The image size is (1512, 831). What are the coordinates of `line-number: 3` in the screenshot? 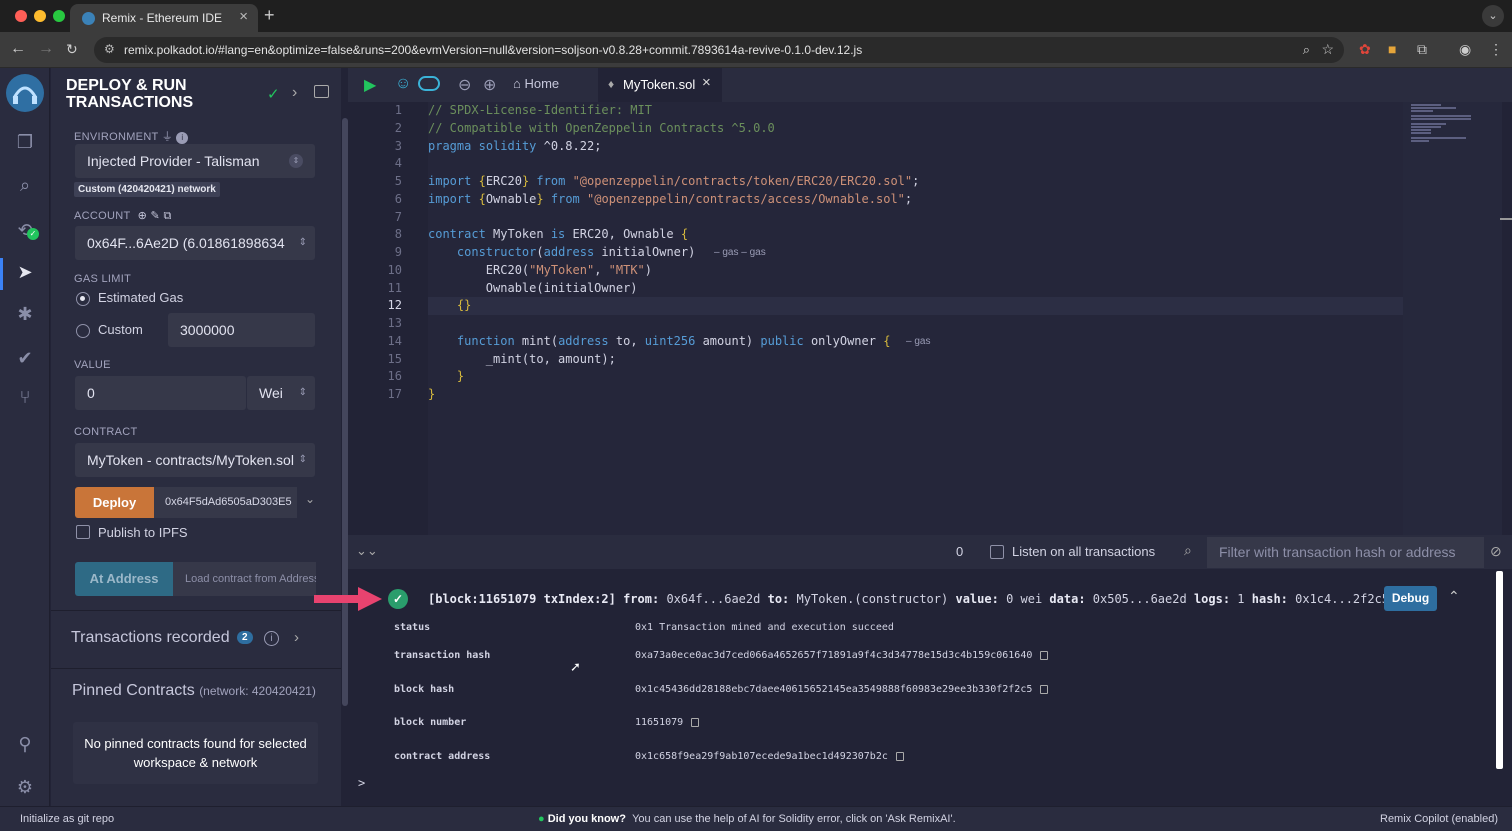 It's located at (387, 146).